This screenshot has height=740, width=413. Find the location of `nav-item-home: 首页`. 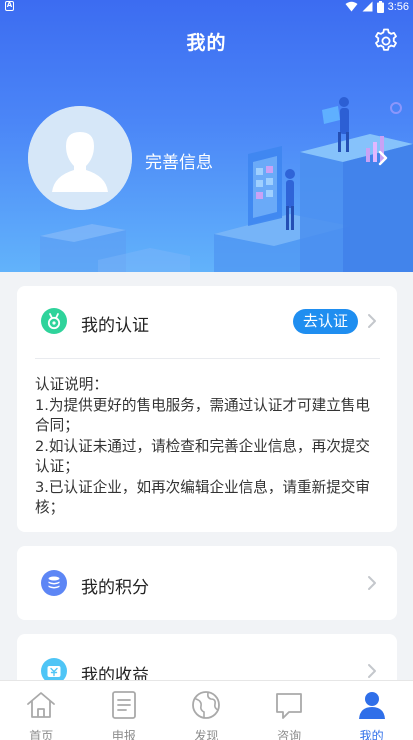

nav-item-home: 首页 is located at coordinates (41, 710).